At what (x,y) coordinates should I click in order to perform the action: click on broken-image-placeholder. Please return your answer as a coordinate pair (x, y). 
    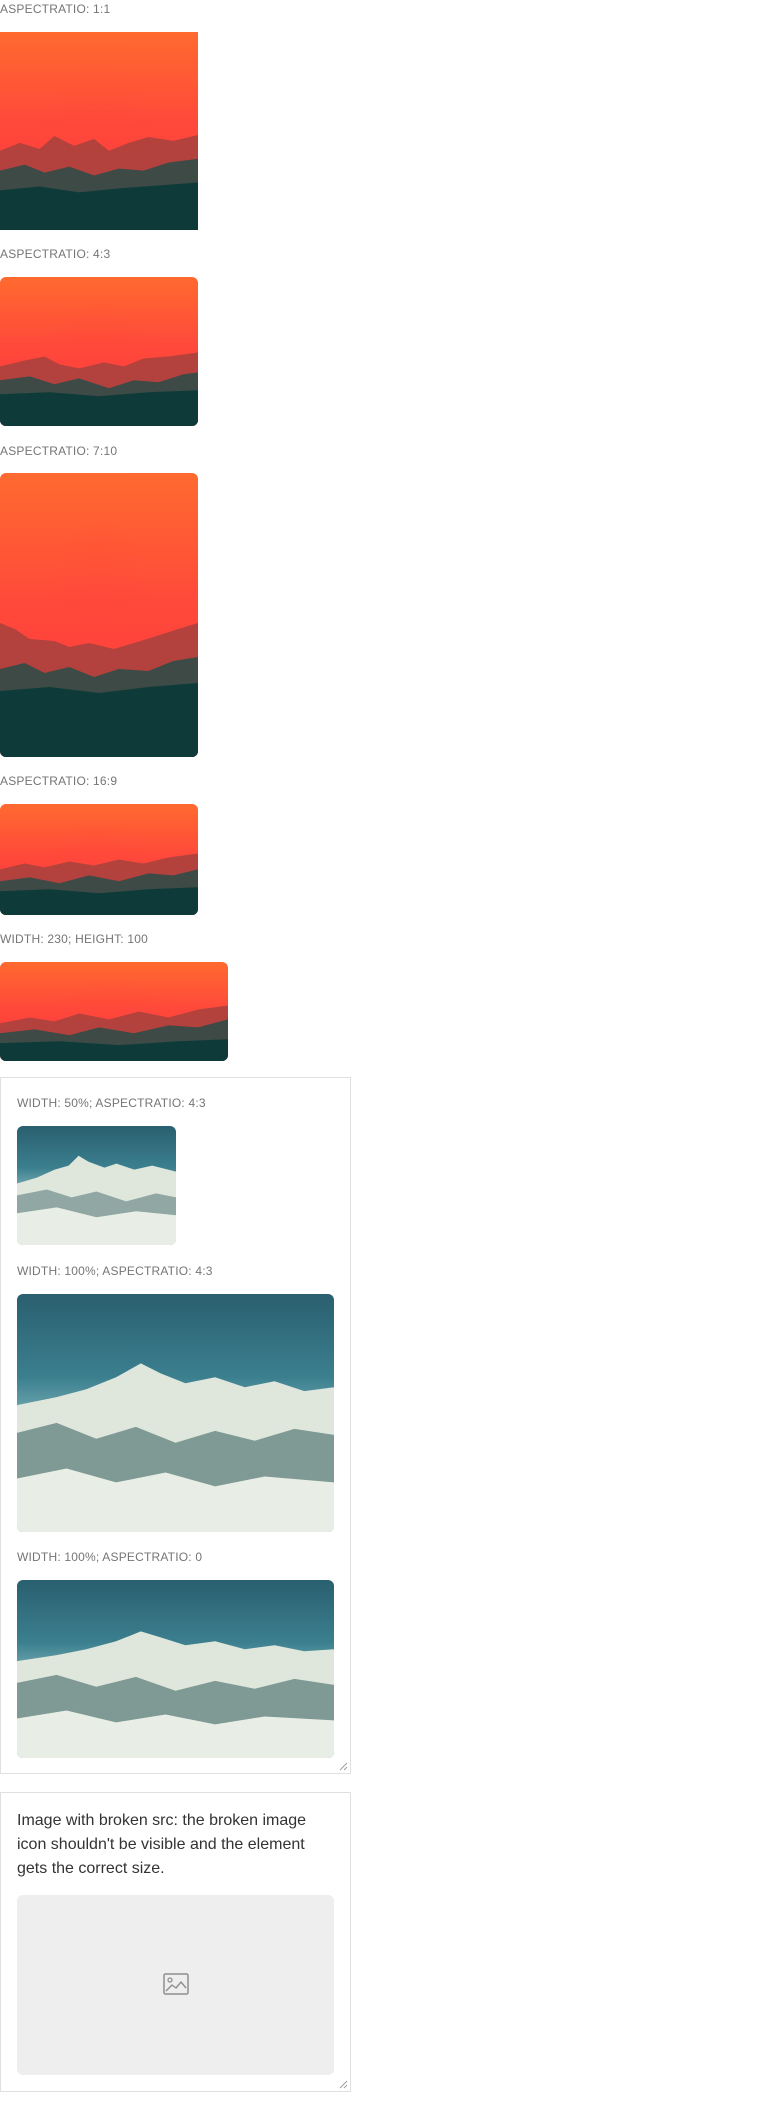
    Looking at the image, I should click on (175, 1985).